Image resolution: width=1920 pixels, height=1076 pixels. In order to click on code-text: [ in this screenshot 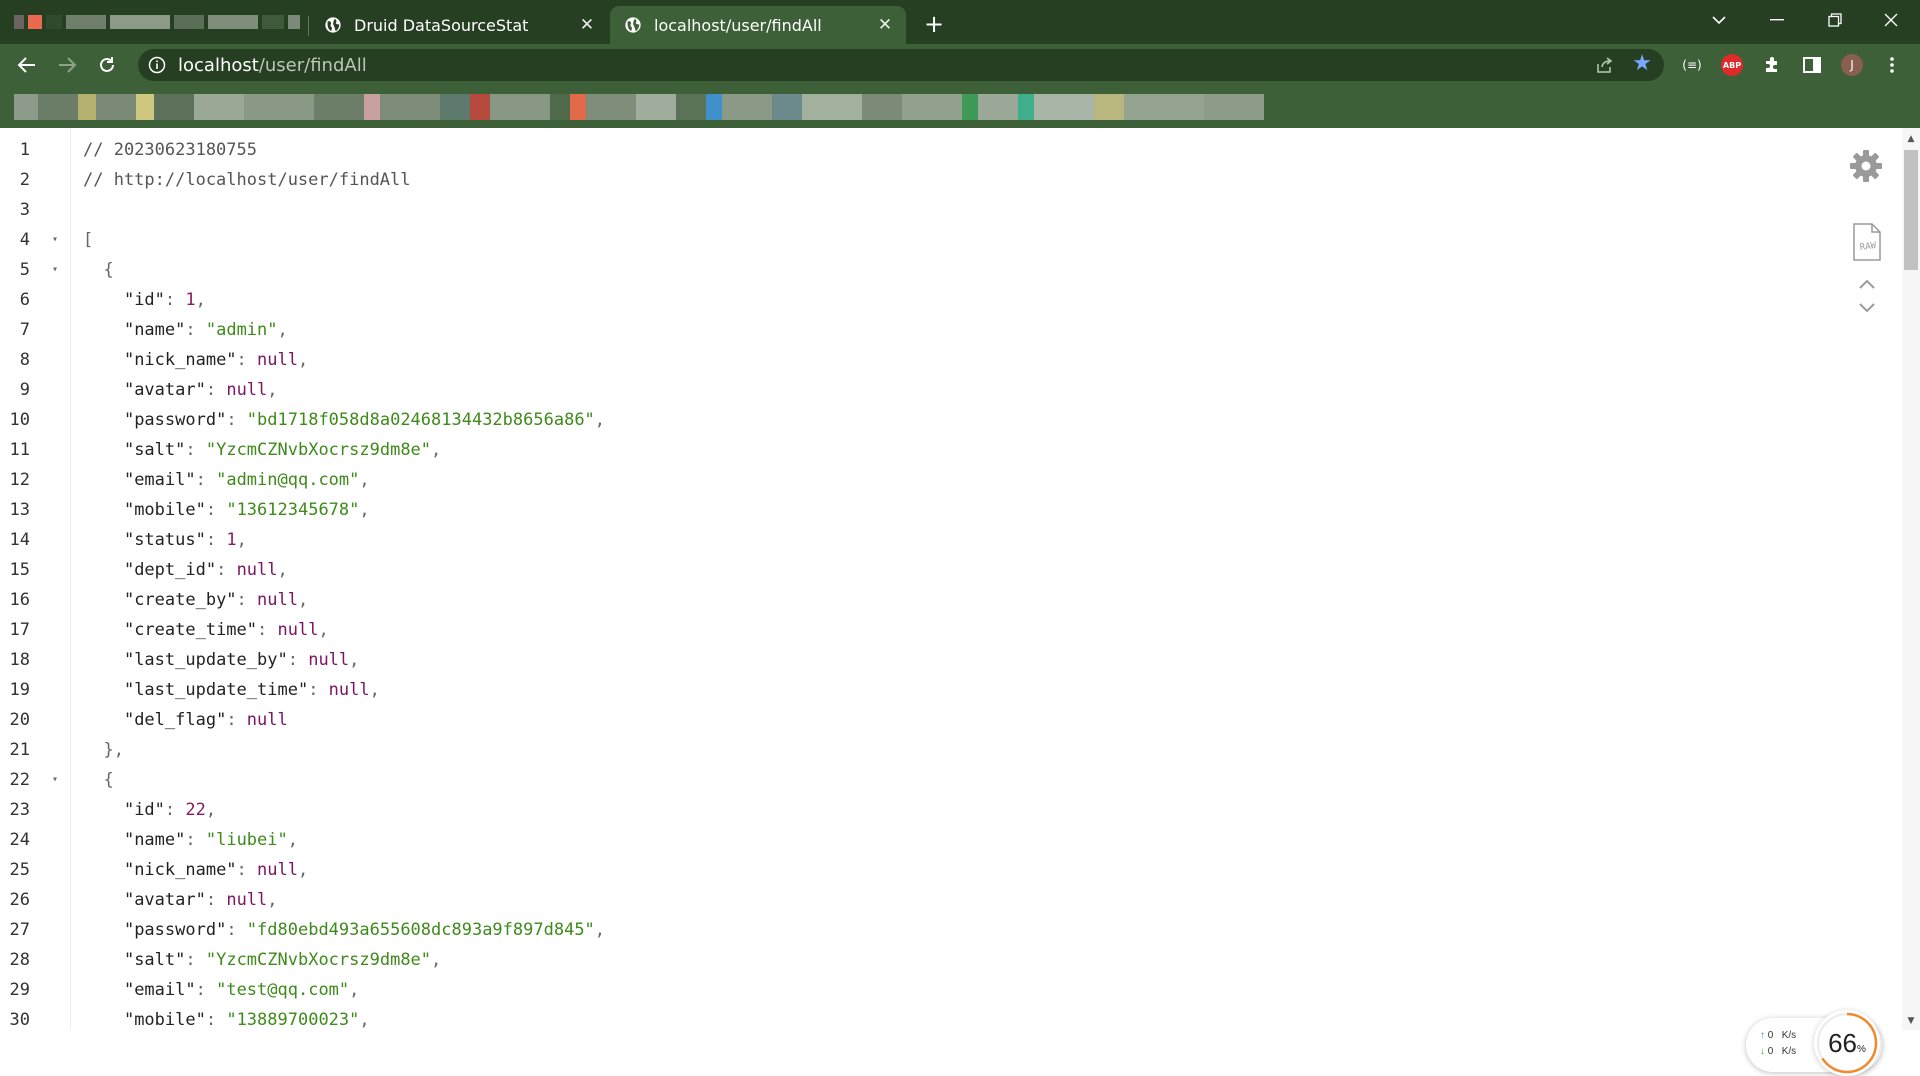, I will do `click(88, 240)`.